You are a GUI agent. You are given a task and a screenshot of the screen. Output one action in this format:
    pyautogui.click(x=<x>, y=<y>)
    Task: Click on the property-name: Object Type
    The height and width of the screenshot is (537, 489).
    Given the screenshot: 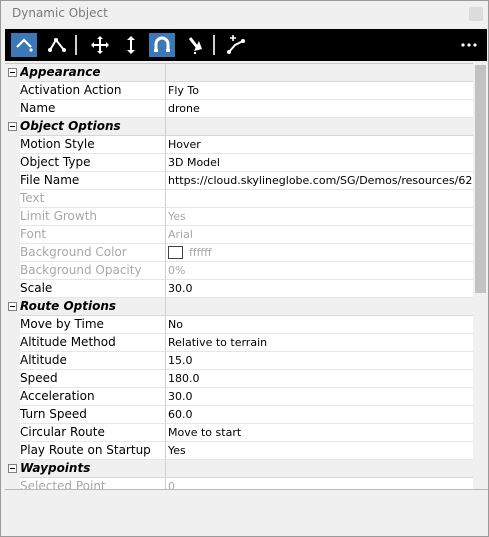 What is the action you would take?
    pyautogui.click(x=93, y=163)
    